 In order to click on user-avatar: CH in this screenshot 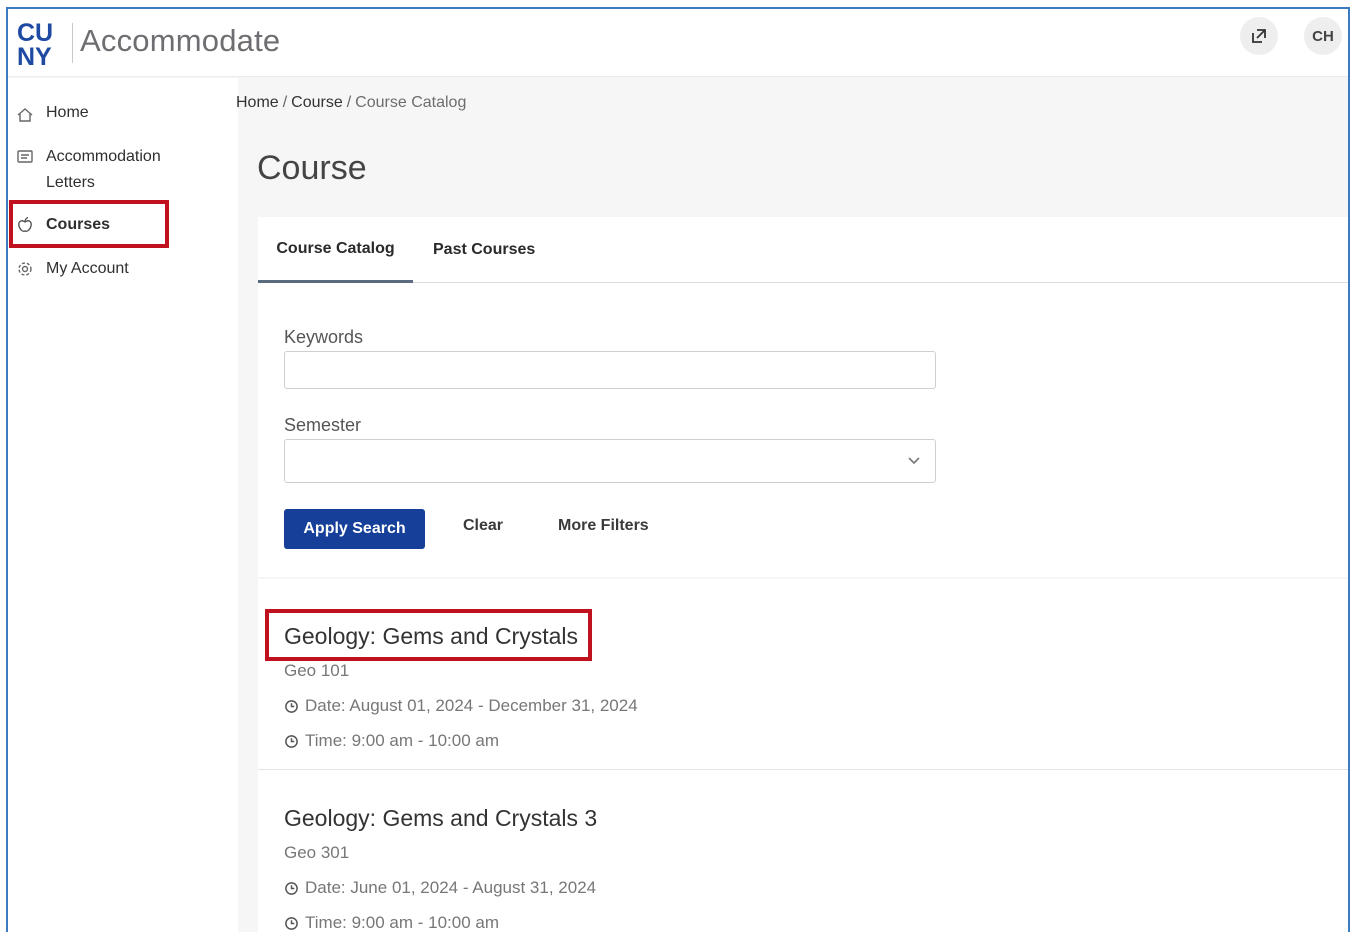, I will do `click(1323, 36)`.